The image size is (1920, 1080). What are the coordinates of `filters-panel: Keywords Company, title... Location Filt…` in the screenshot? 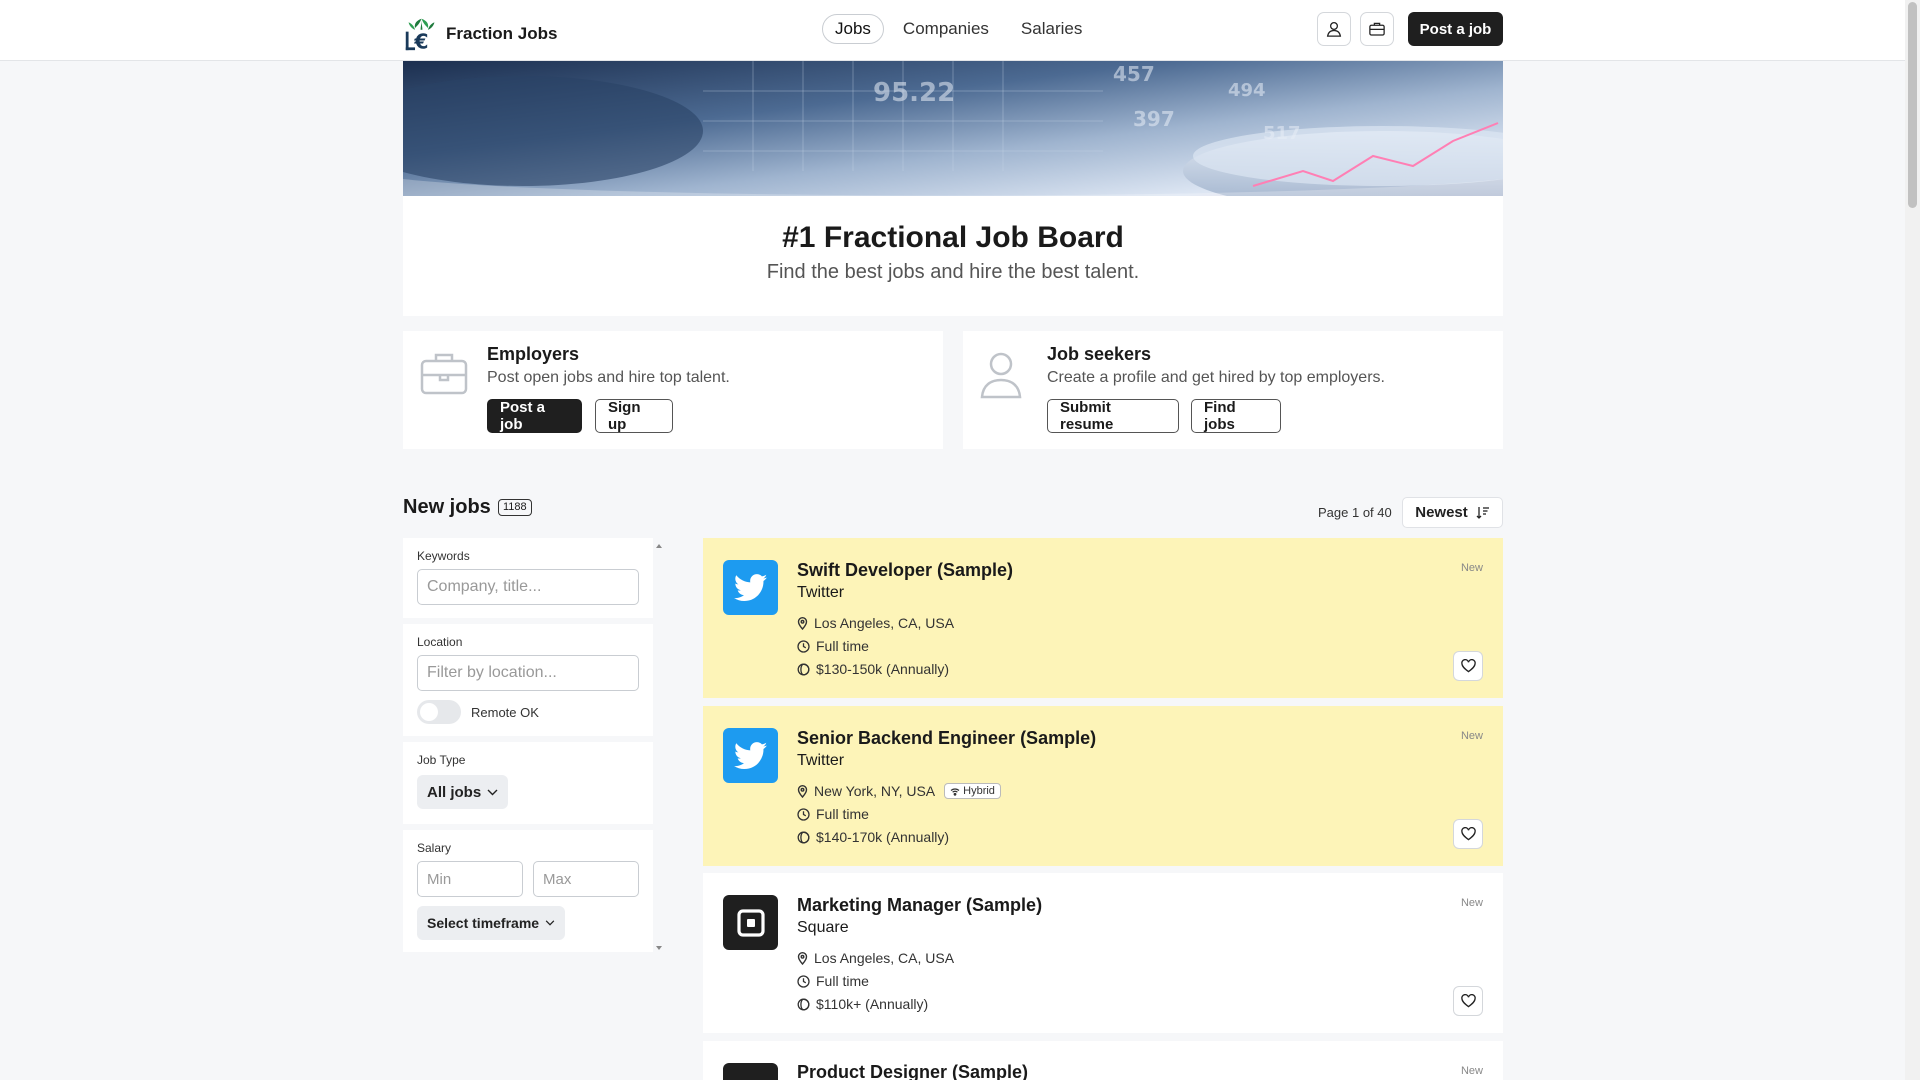 It's located at (528, 746).